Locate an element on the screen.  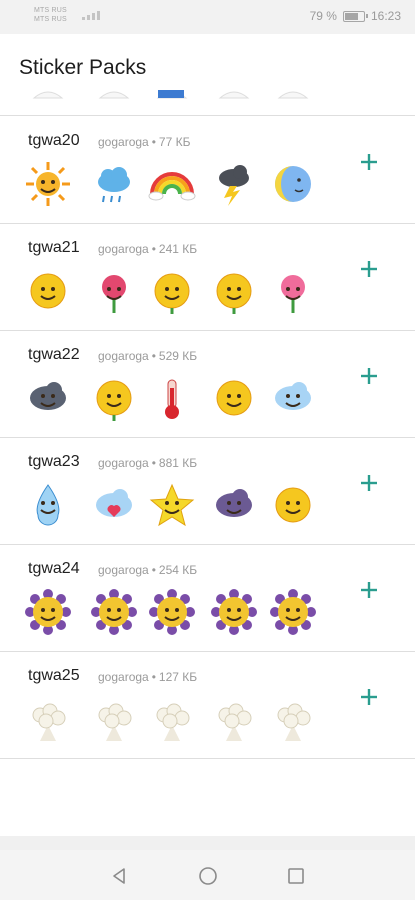
cloud-heart-icon is located at coordinates (114, 505).